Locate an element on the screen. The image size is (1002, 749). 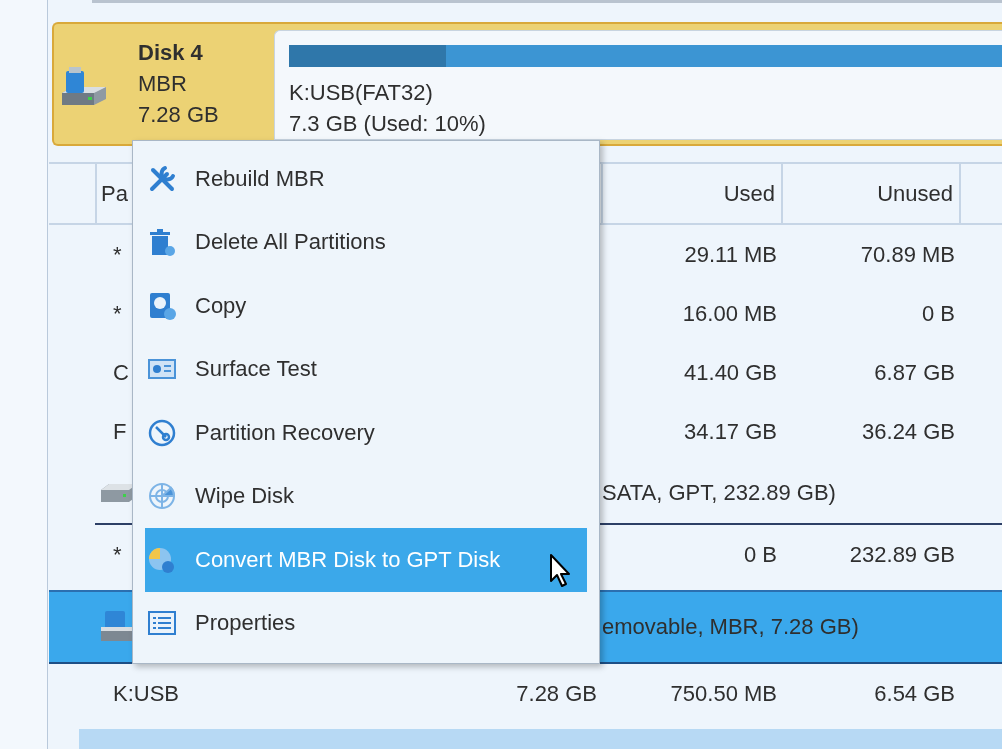
table-cell-text: 29.11 MB is located at coordinates (730, 254).